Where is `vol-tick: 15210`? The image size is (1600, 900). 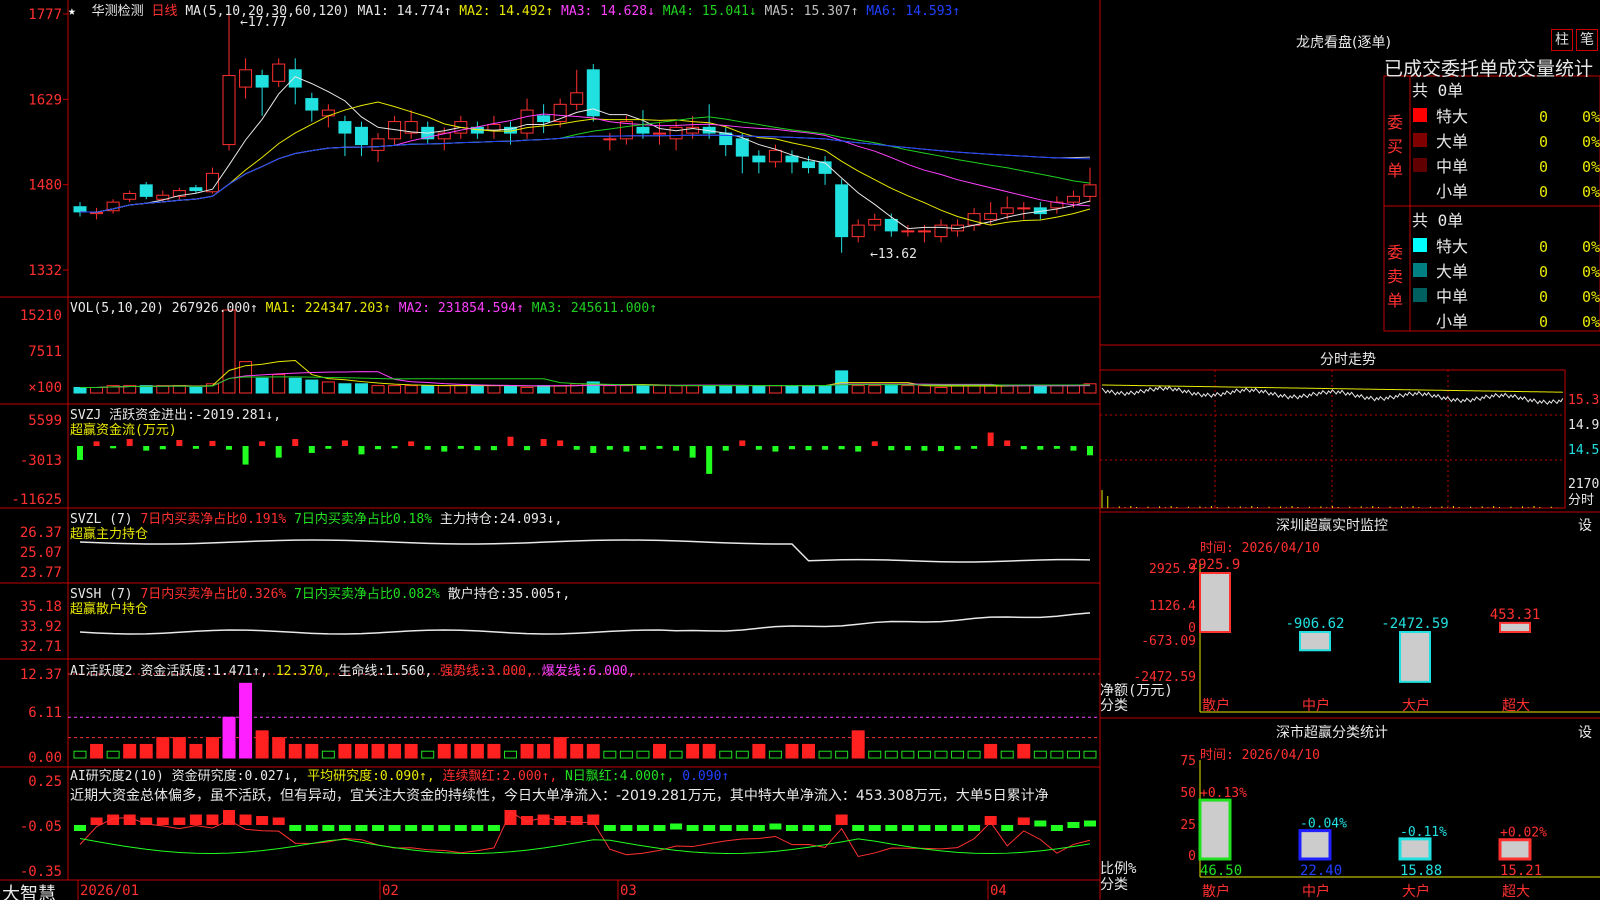 vol-tick: 15210 is located at coordinates (41, 316).